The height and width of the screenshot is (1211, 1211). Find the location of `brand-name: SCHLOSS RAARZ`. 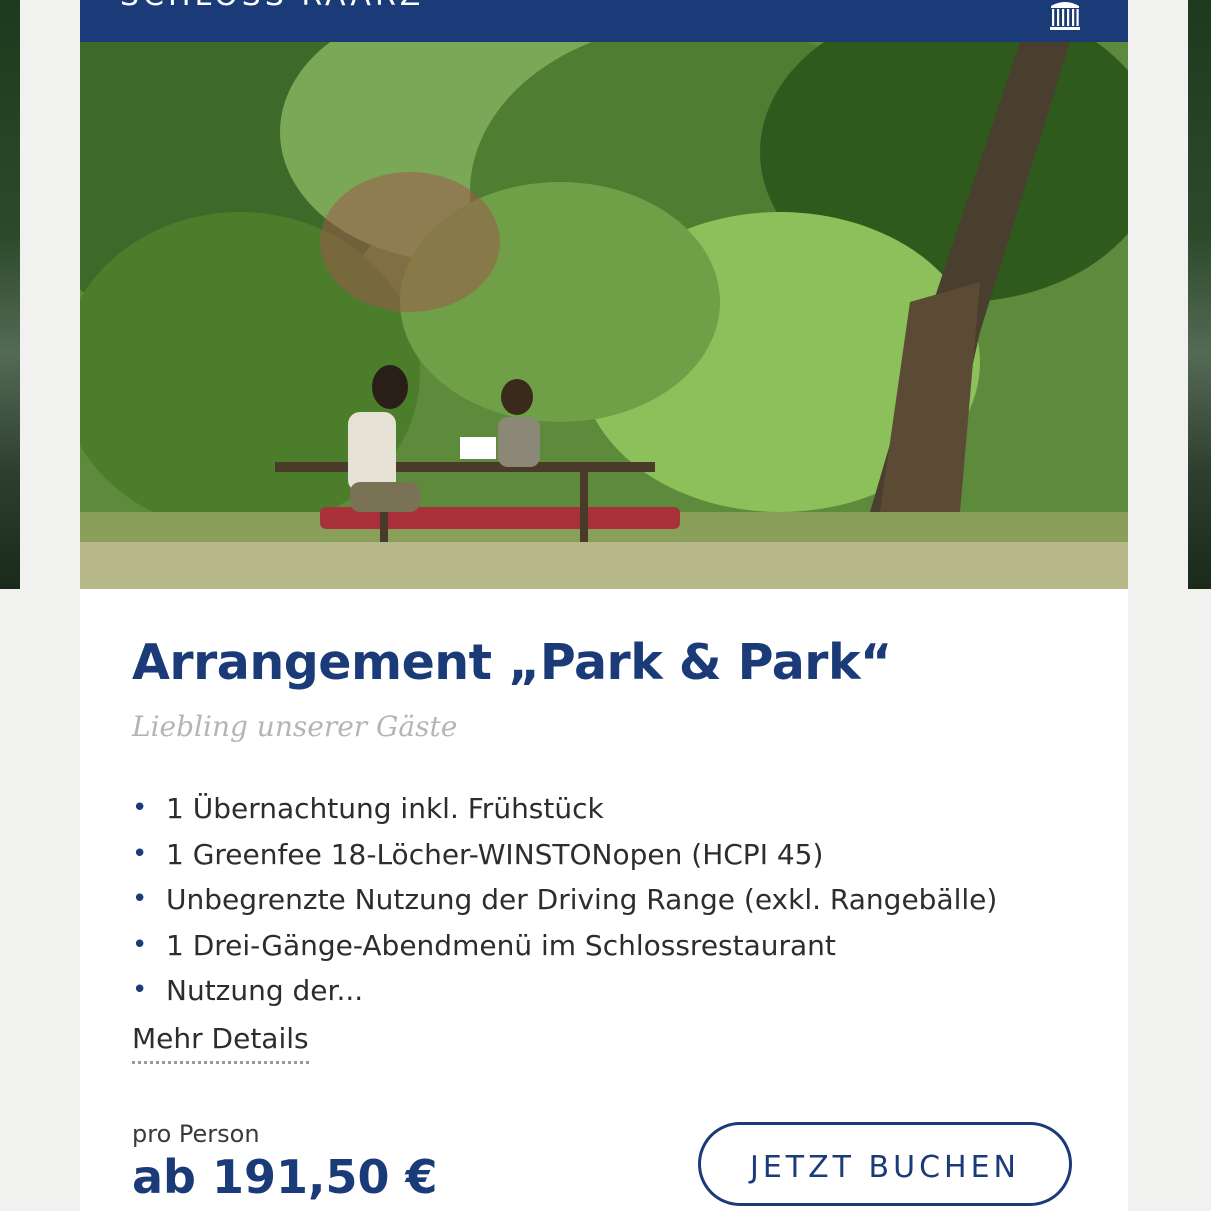

brand-name: SCHLOSS RAARZ is located at coordinates (272, 6).